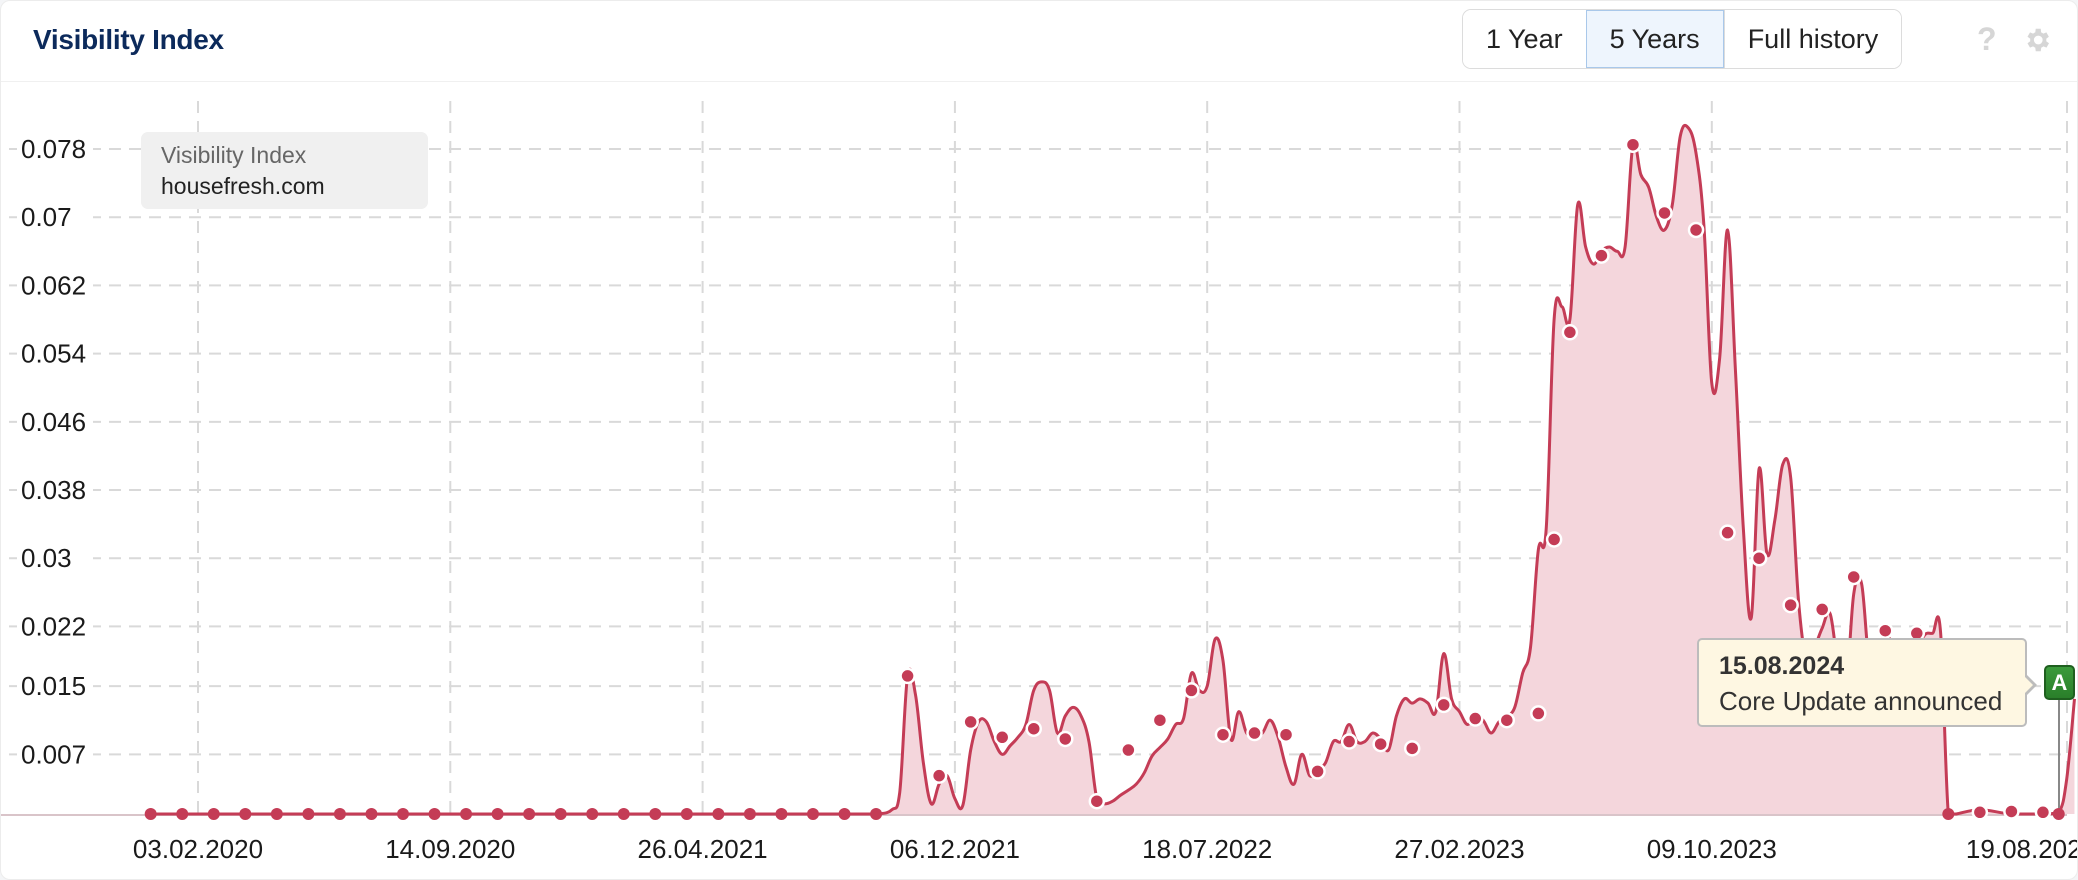 This screenshot has width=2078, height=880. I want to click on x-tick-label: 09.10.2023, so click(1712, 849).